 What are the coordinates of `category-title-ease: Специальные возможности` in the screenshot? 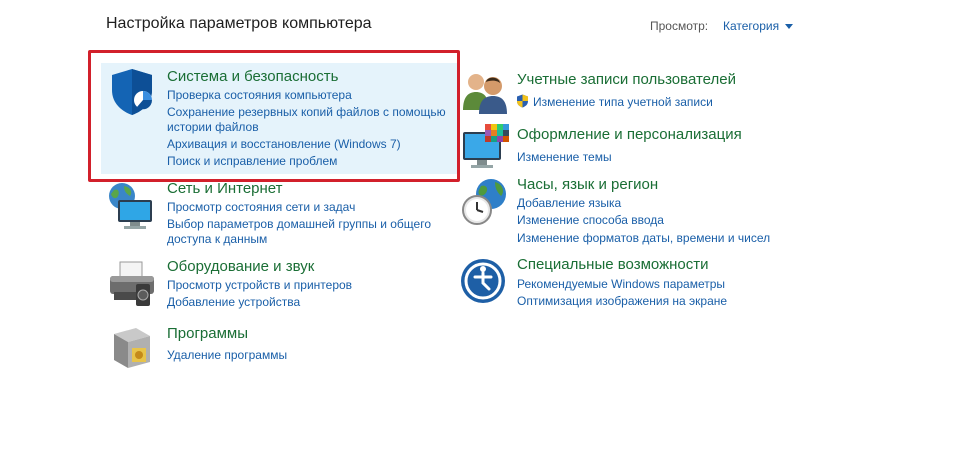 It's located at (613, 264).